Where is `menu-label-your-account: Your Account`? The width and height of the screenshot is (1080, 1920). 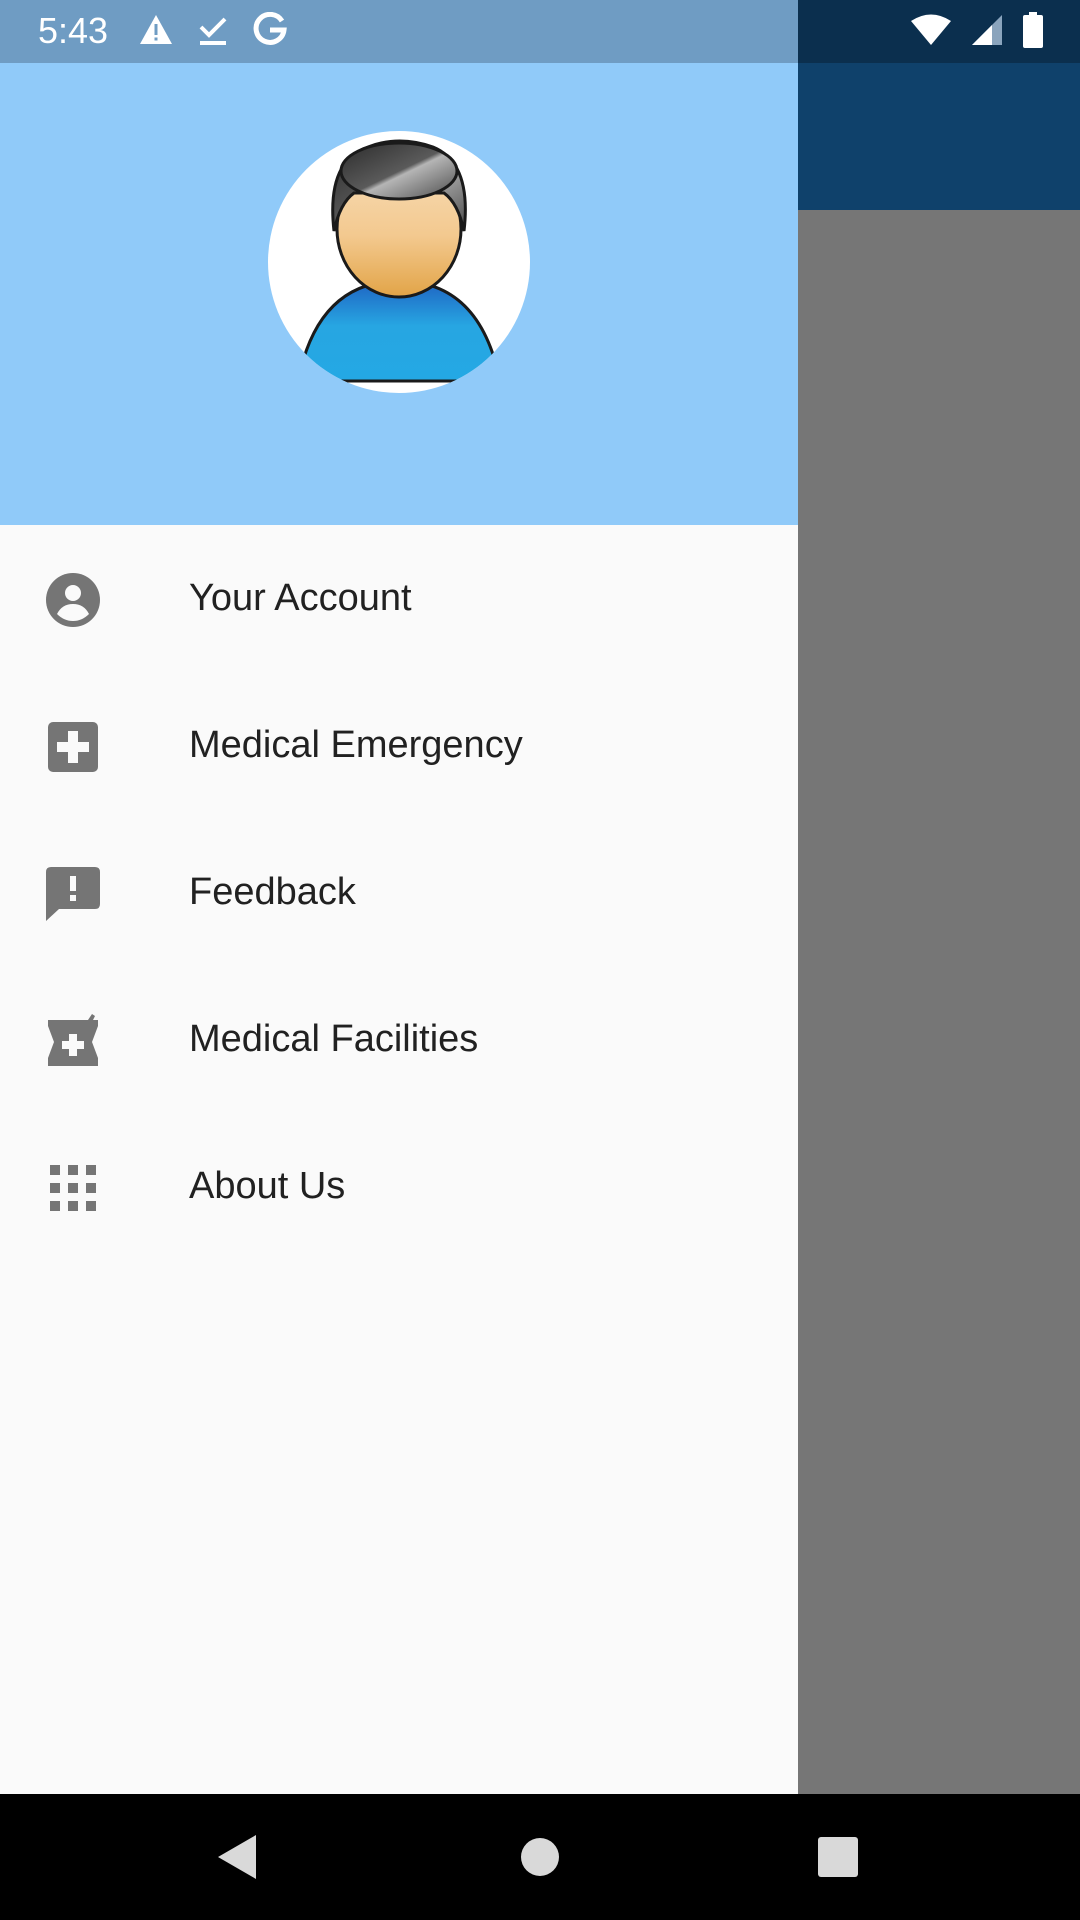
menu-label-your-account: Your Account is located at coordinates (300, 598).